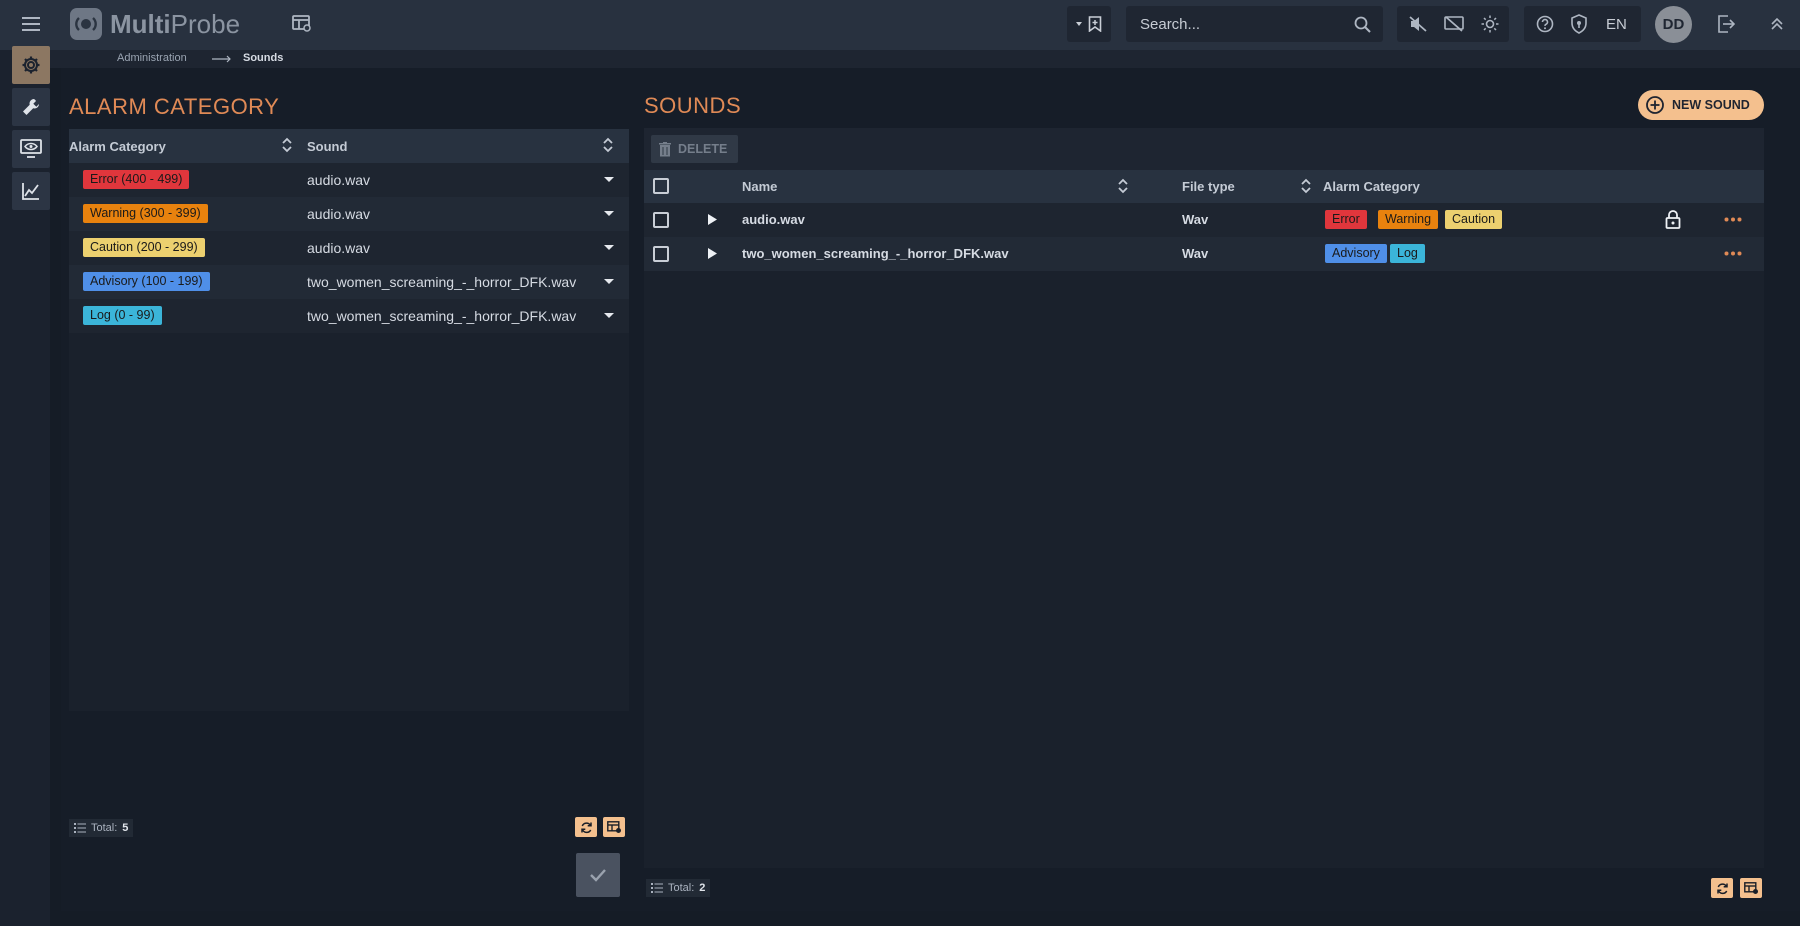  I want to click on user-avatar: DD, so click(1673, 24).